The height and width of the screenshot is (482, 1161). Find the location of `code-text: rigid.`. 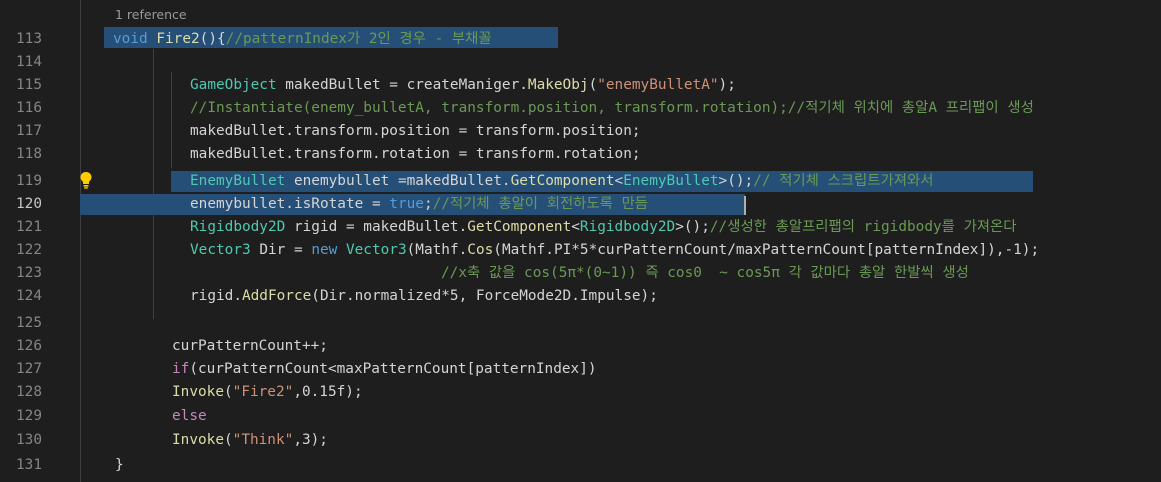

code-text: rigid. is located at coordinates (216, 296).